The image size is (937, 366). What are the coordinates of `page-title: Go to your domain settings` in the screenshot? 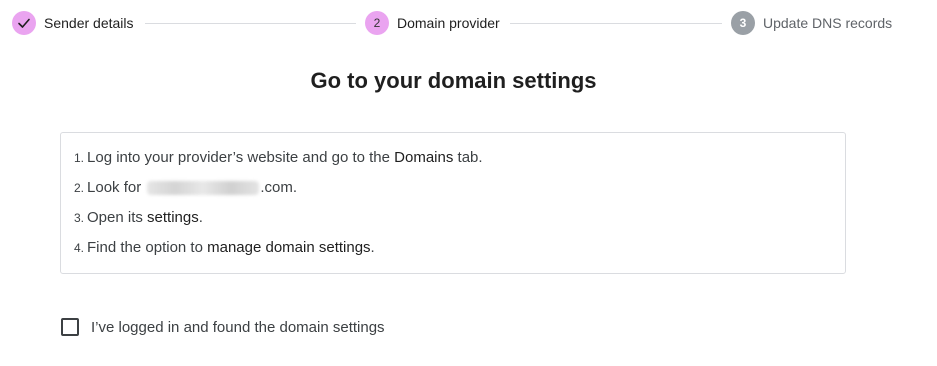 It's located at (453, 80).